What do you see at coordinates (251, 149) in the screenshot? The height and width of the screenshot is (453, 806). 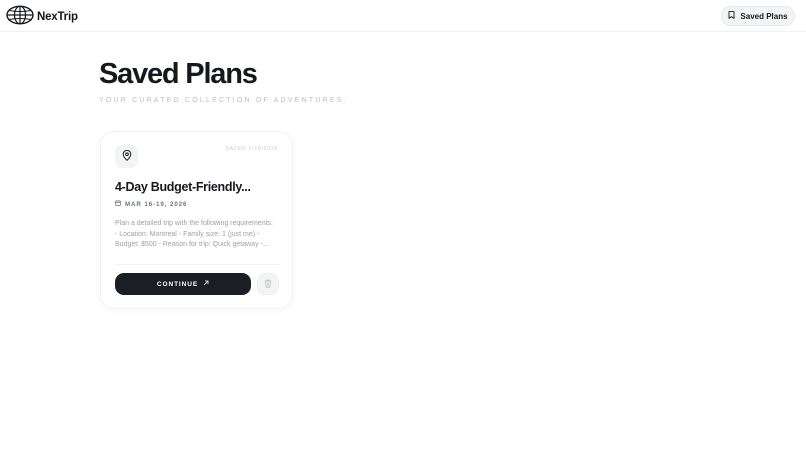 I see `saved-date: SAVED 3/16/2026` at bounding box center [251, 149].